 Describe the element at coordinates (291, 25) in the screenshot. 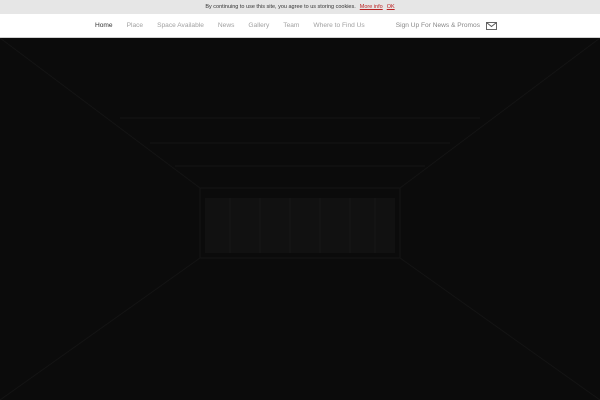

I see `nav-item-team: Team` at that location.